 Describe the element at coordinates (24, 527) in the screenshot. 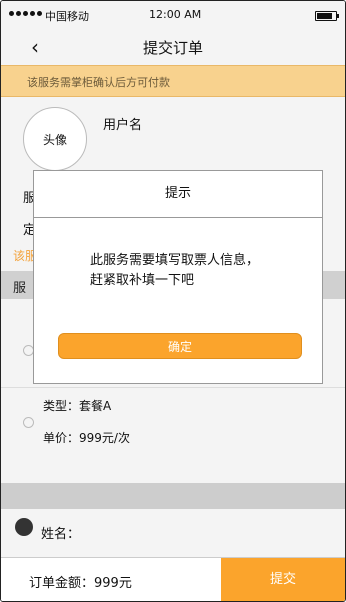

I see `name-radio` at that location.